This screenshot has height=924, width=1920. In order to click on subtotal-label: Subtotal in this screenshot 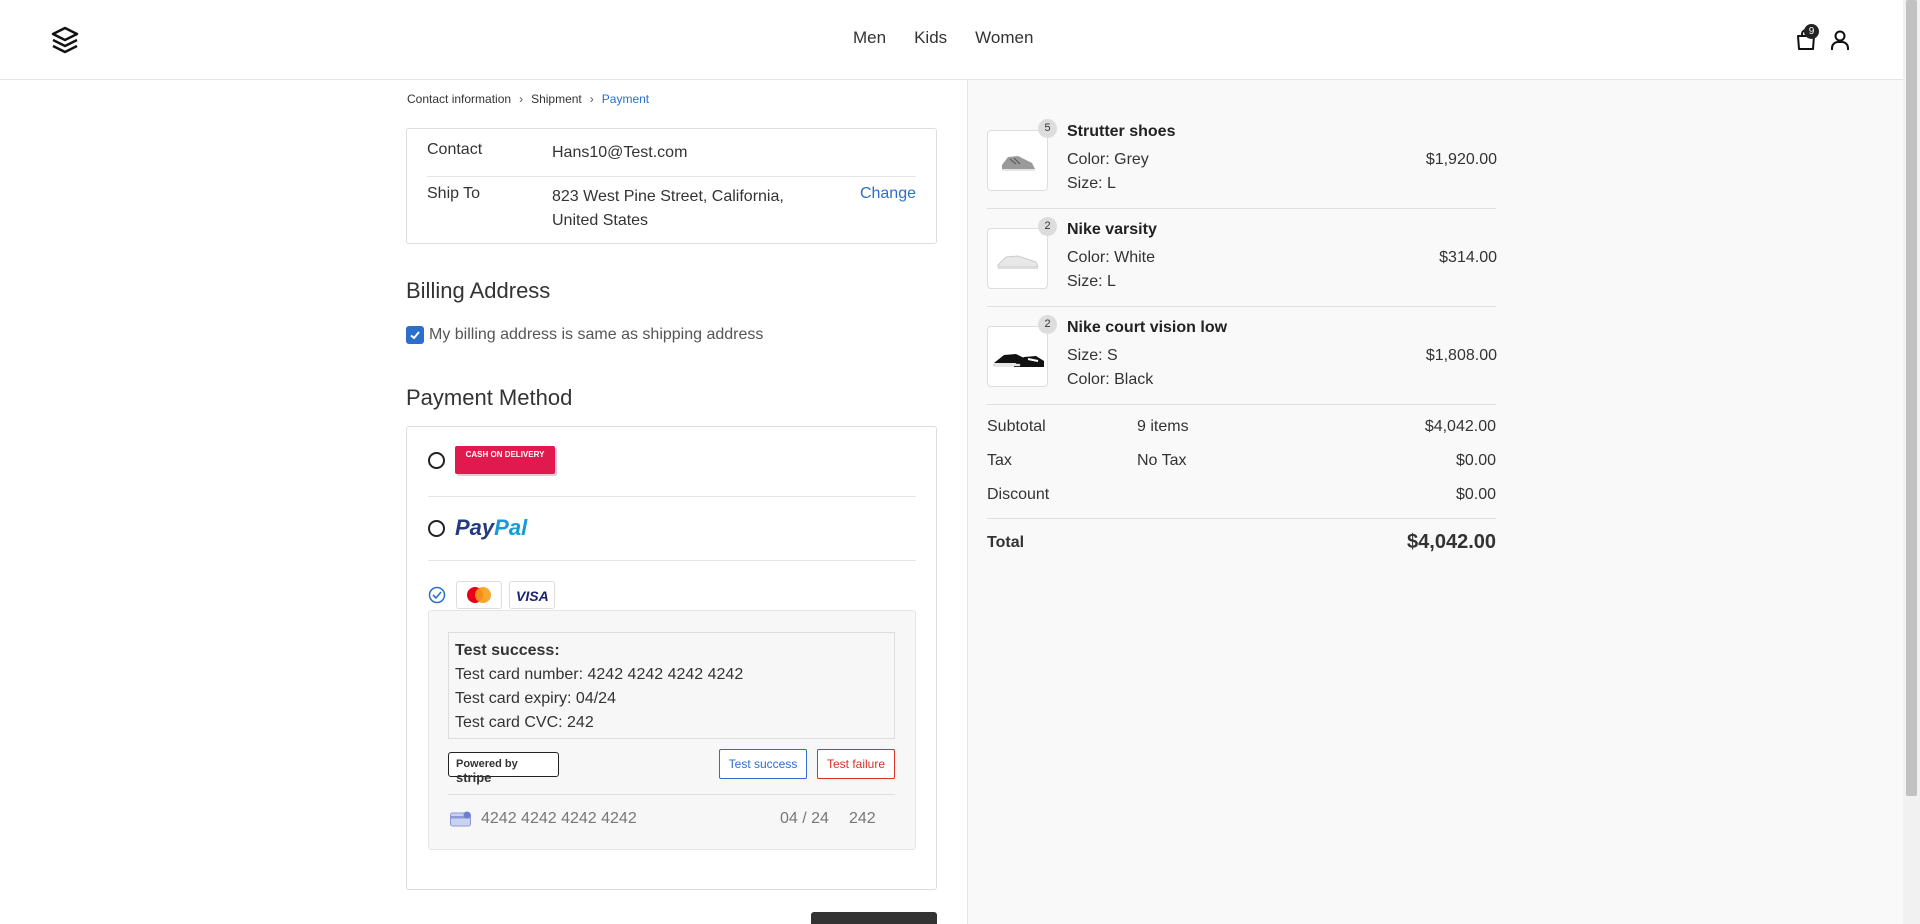, I will do `click(1016, 426)`.